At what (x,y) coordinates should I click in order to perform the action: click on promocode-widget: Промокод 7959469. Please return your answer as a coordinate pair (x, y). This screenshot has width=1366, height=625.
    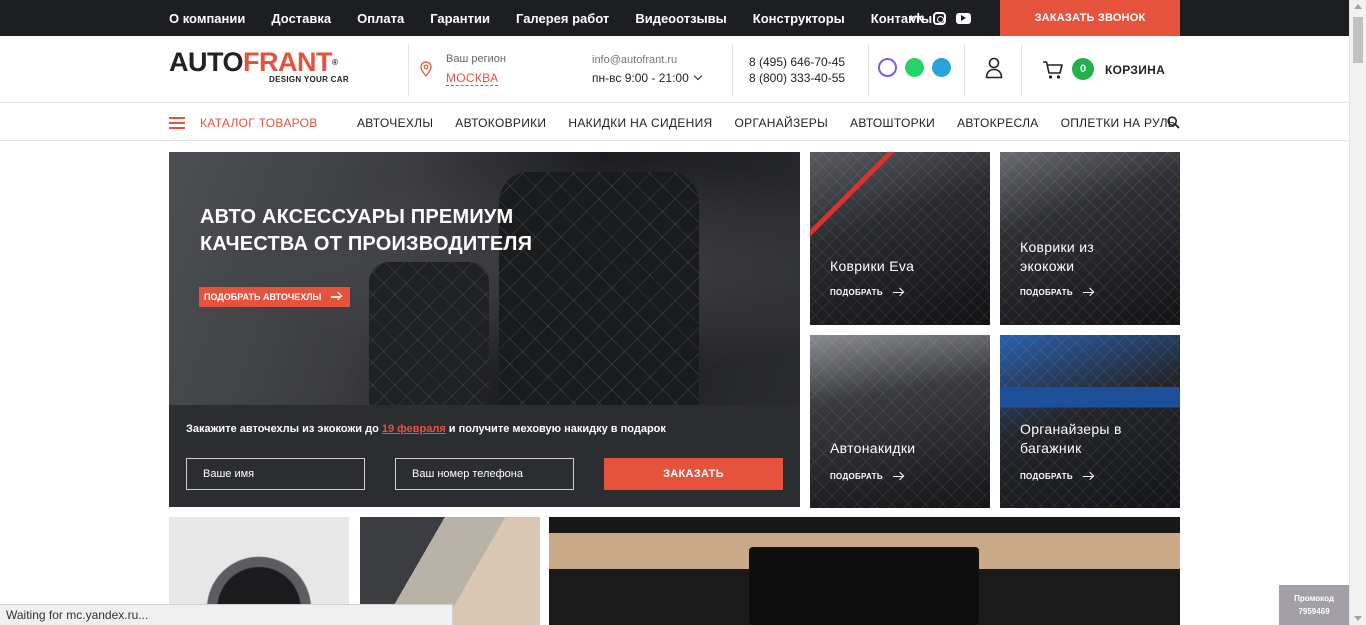
    Looking at the image, I should click on (1314, 605).